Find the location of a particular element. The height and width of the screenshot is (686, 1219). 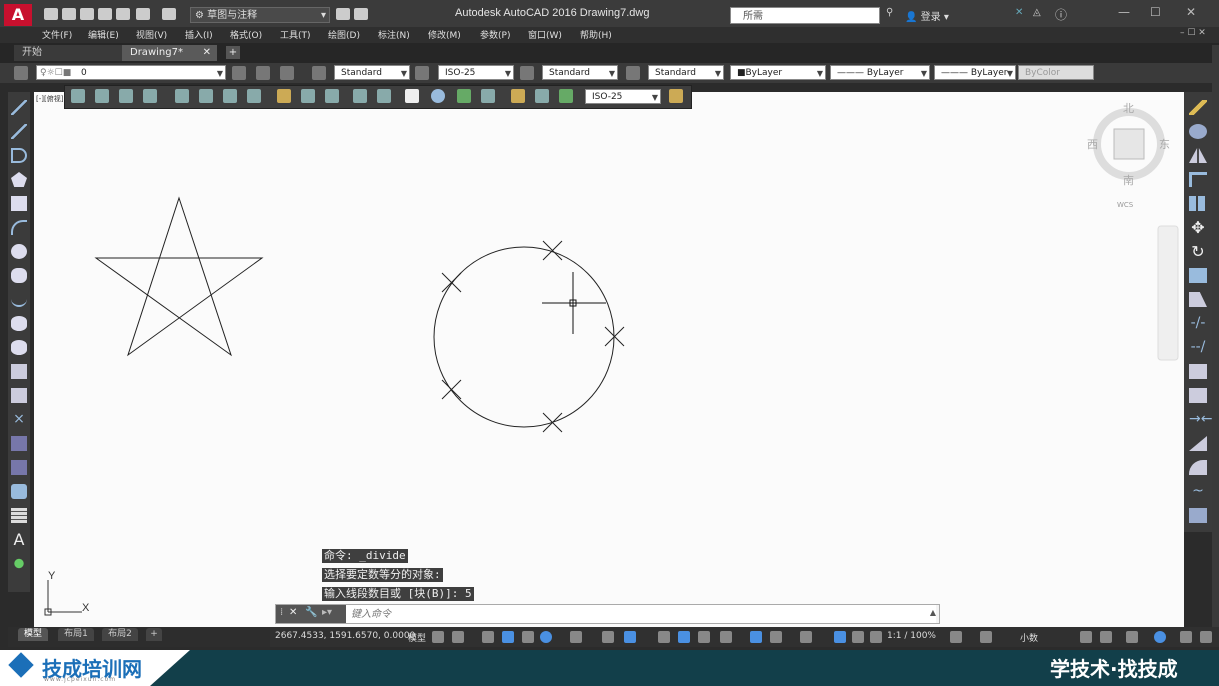

arc-icon is located at coordinates (19, 227).